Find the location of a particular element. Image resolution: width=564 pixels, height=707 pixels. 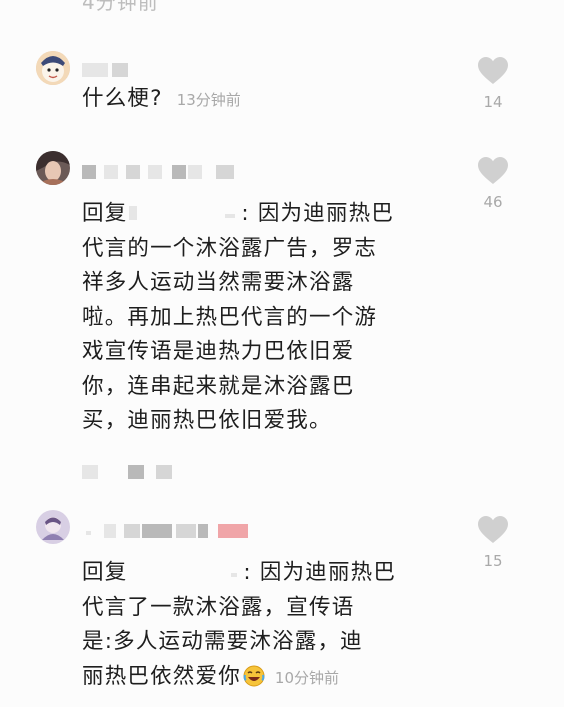

laughing-tears-emoji-icon is located at coordinates (254, 675).